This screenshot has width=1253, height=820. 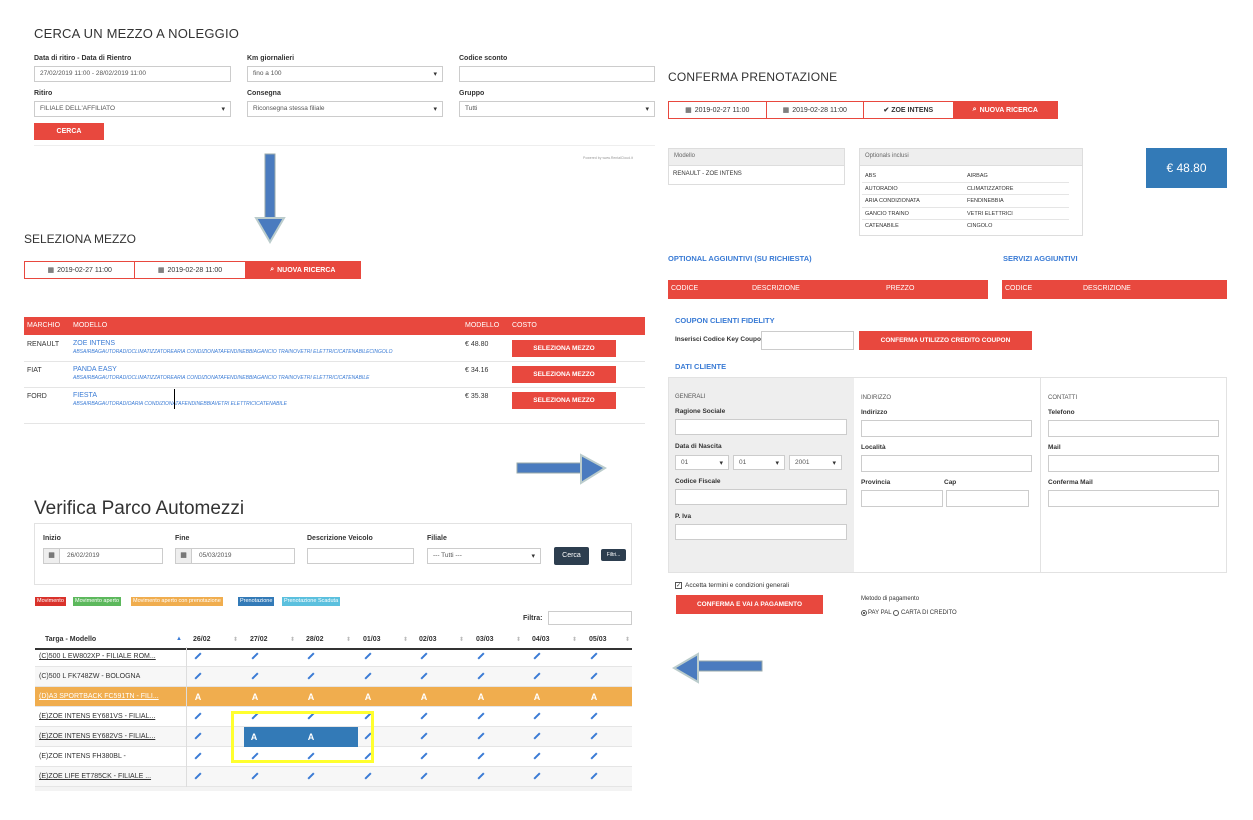 What do you see at coordinates (678, 585) in the screenshot?
I see `terms-checkbox: ✓` at bounding box center [678, 585].